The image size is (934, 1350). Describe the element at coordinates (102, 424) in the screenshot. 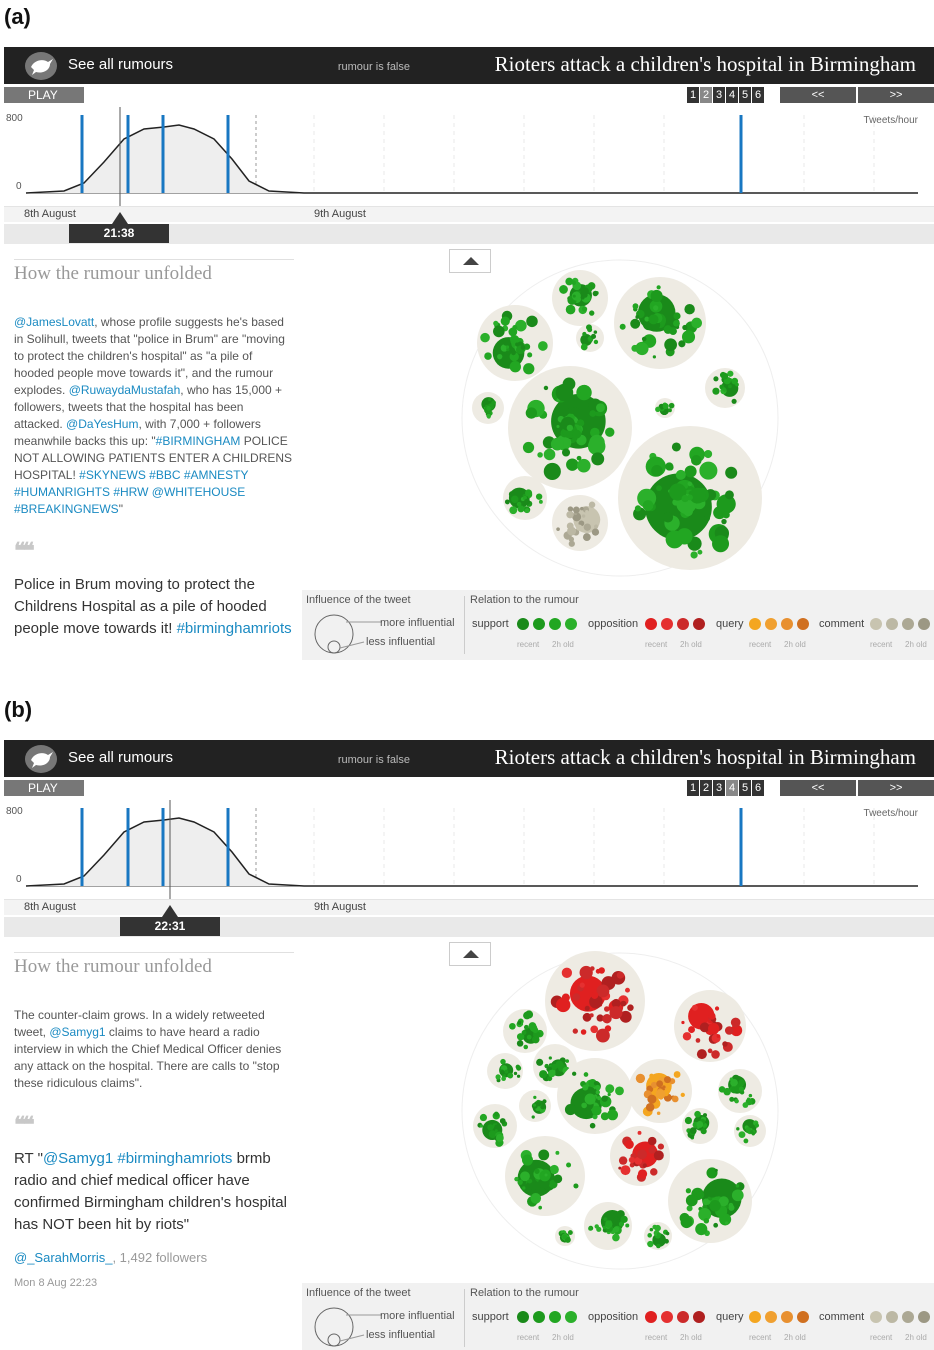

I see `inline-link: @DaYesHum` at that location.